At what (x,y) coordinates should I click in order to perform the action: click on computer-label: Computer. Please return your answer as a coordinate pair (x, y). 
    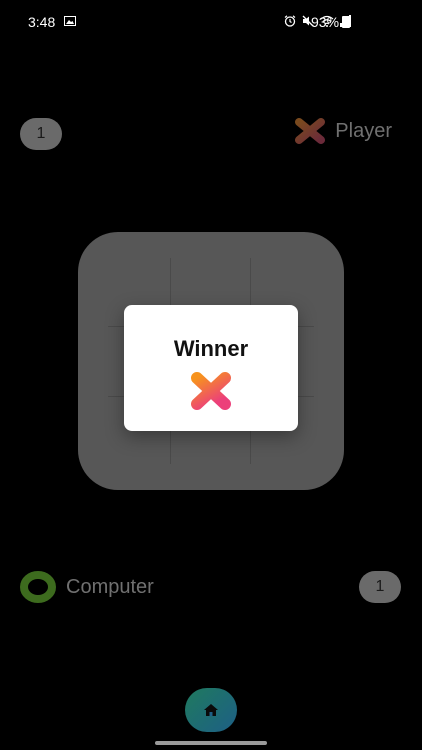
    Looking at the image, I should click on (110, 586).